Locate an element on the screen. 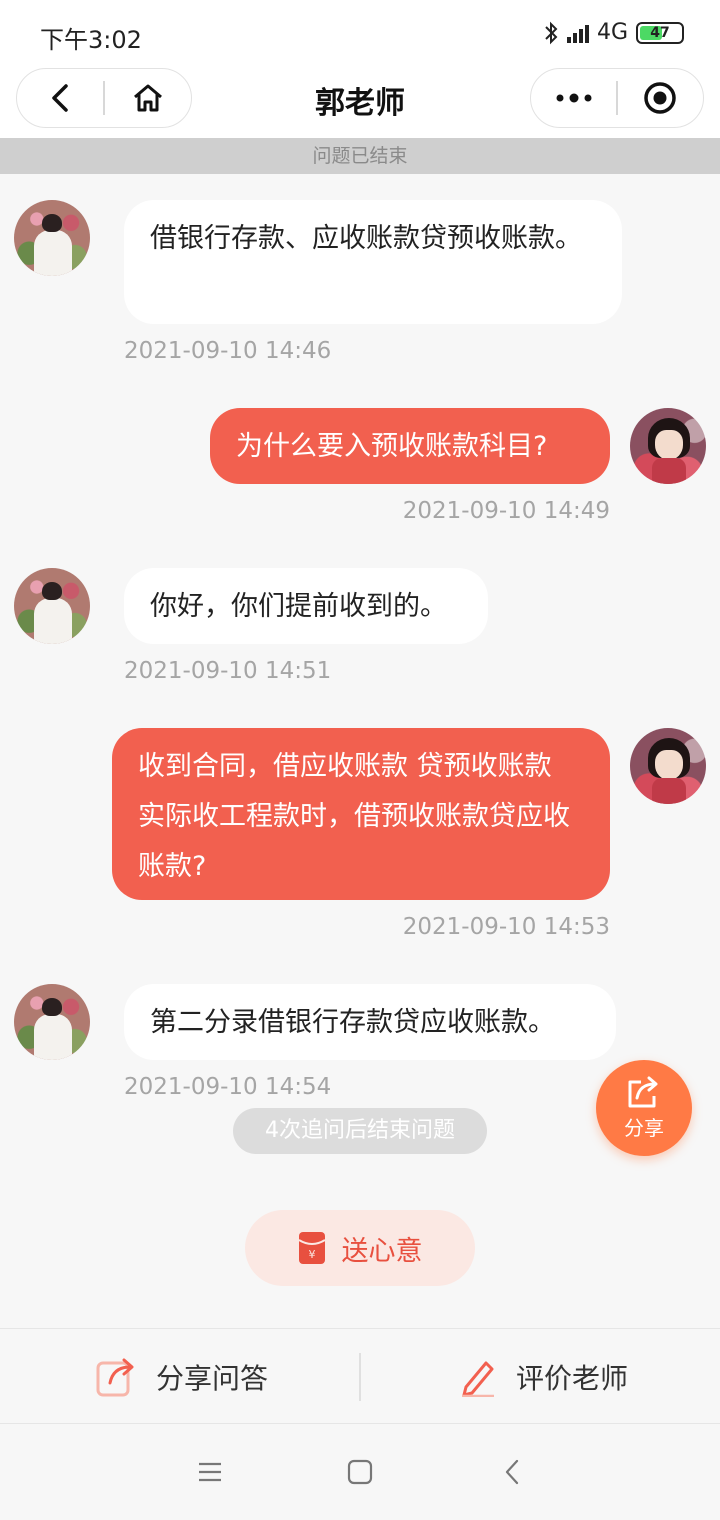  share-qa-icon is located at coordinates (115, 1377).